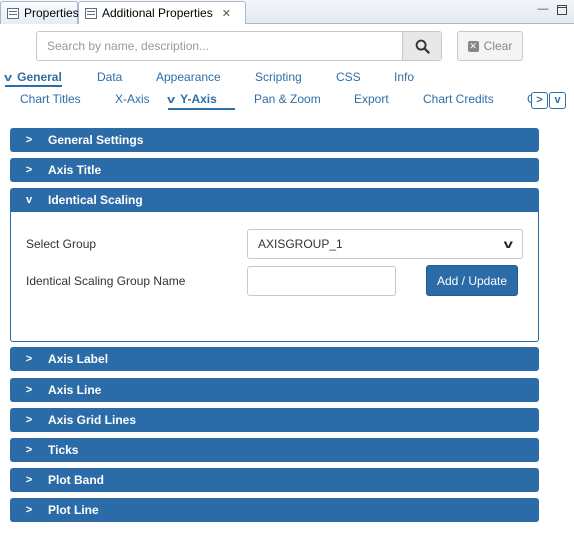 This screenshot has width=574, height=546. What do you see at coordinates (287, 99) in the screenshot?
I see `tab-pan-zoom: Pan & Zoom` at bounding box center [287, 99].